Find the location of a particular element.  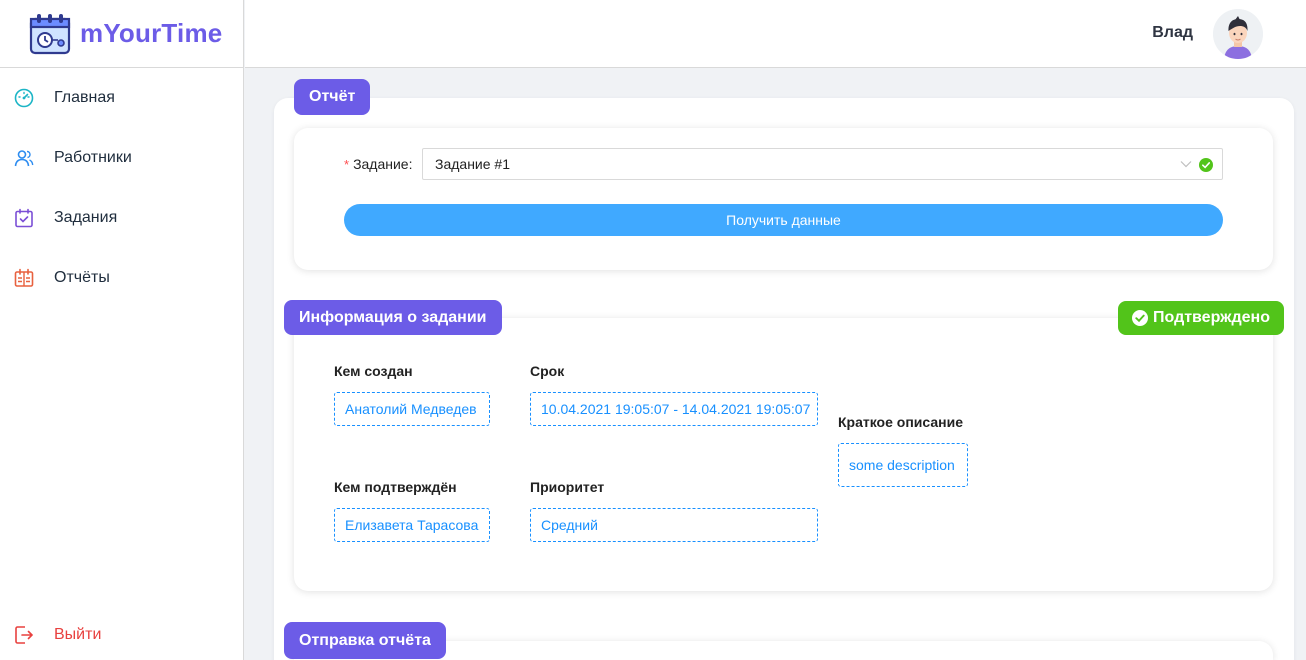

priority-value: Средний is located at coordinates (674, 525).